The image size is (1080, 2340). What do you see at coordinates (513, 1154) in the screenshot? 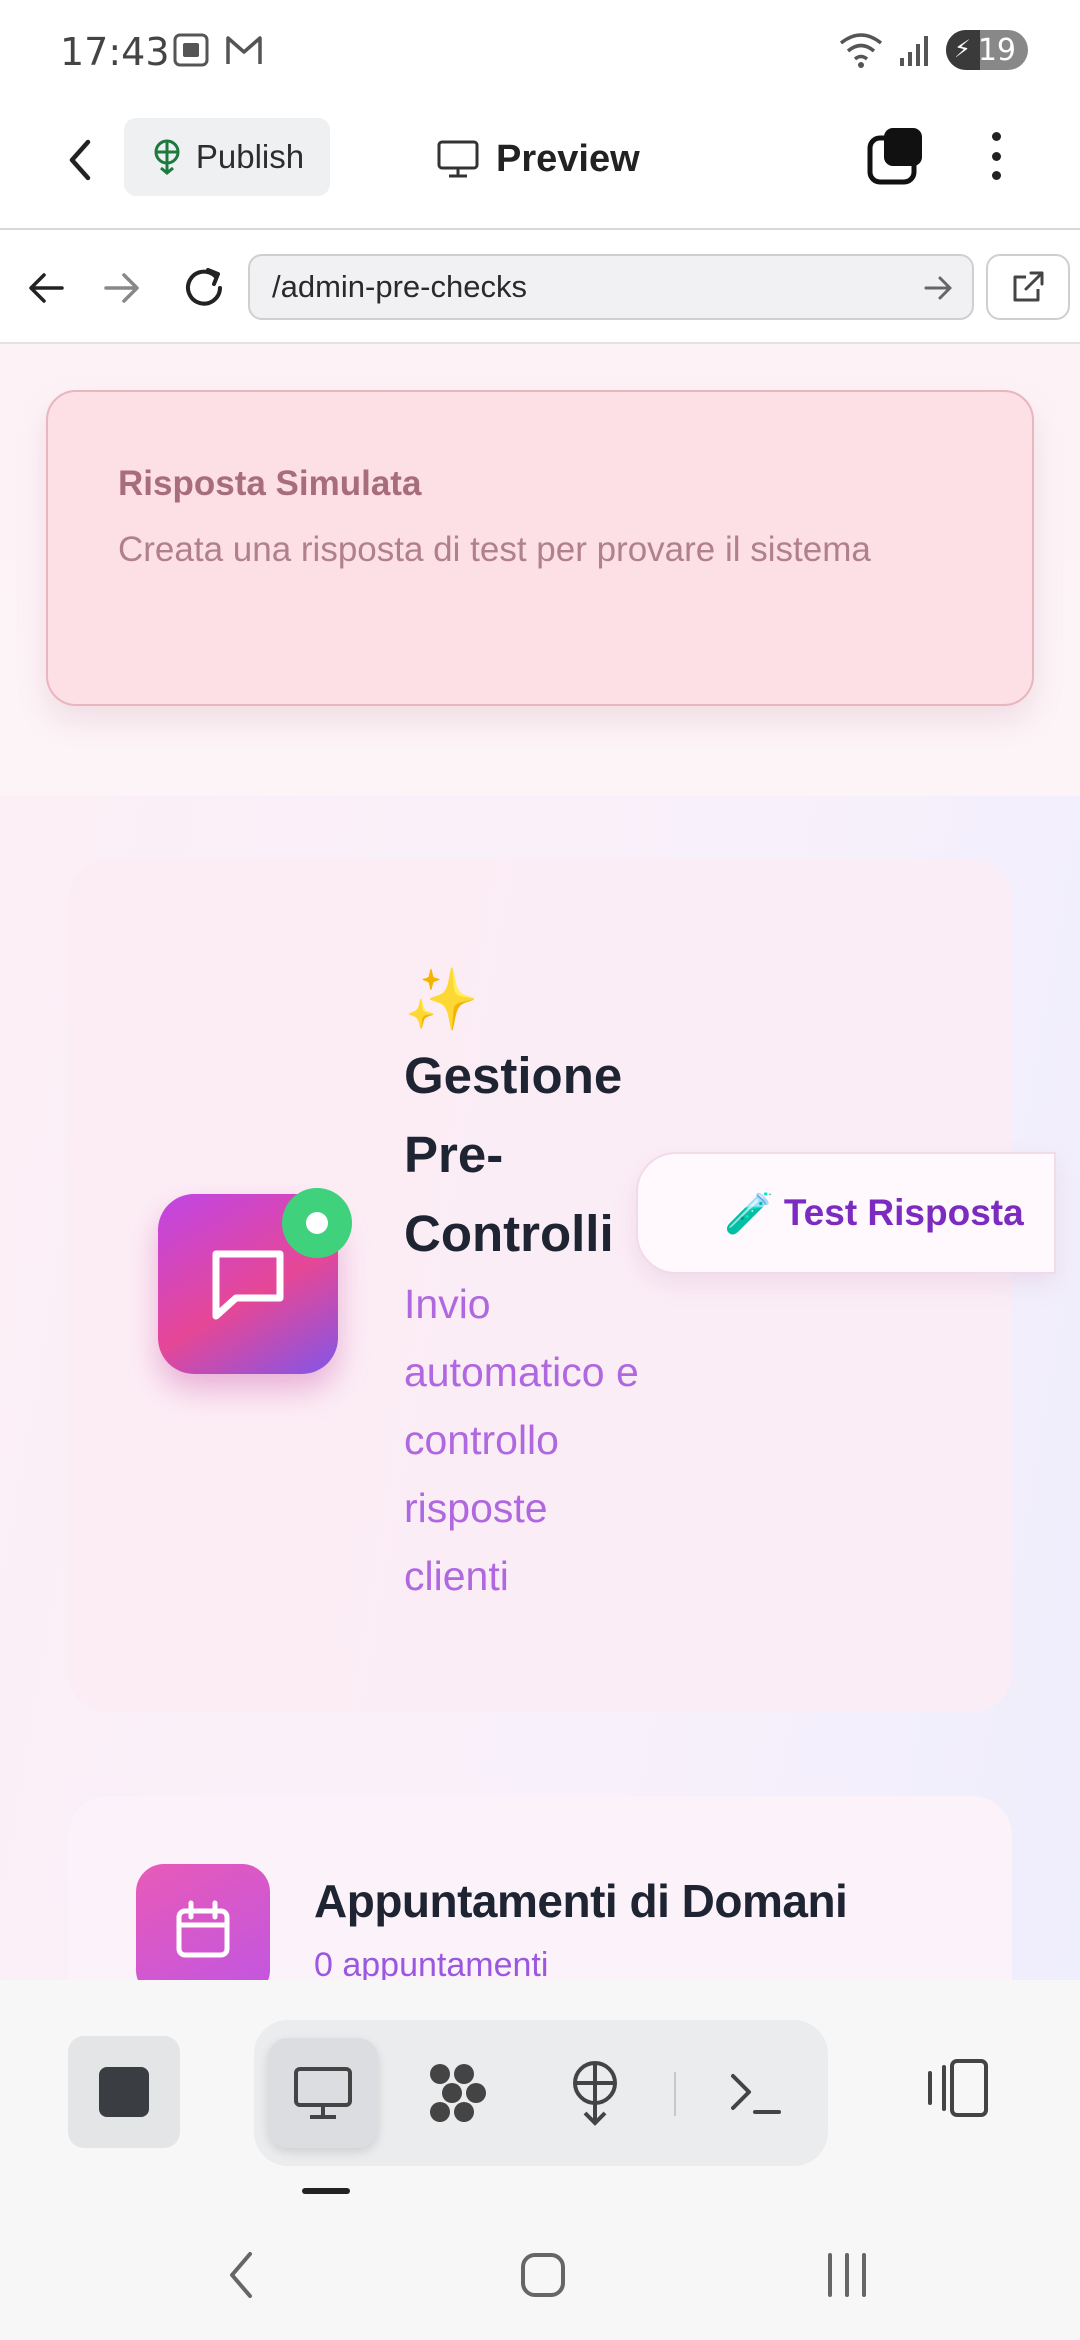
I see `hero-title: Gestione Pre-Controlli` at bounding box center [513, 1154].